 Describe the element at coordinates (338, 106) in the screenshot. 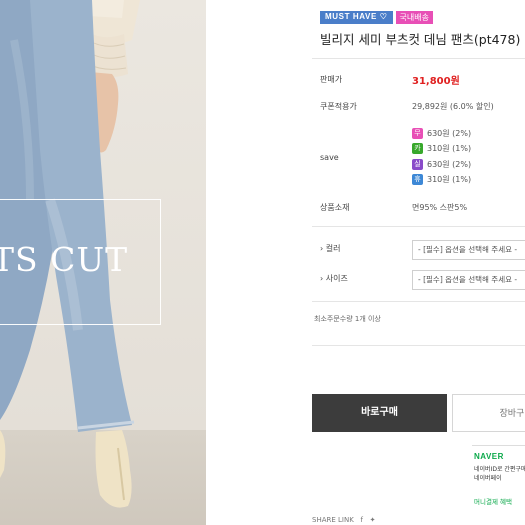

I see `coupon-label: 쿠폰적용가` at that location.